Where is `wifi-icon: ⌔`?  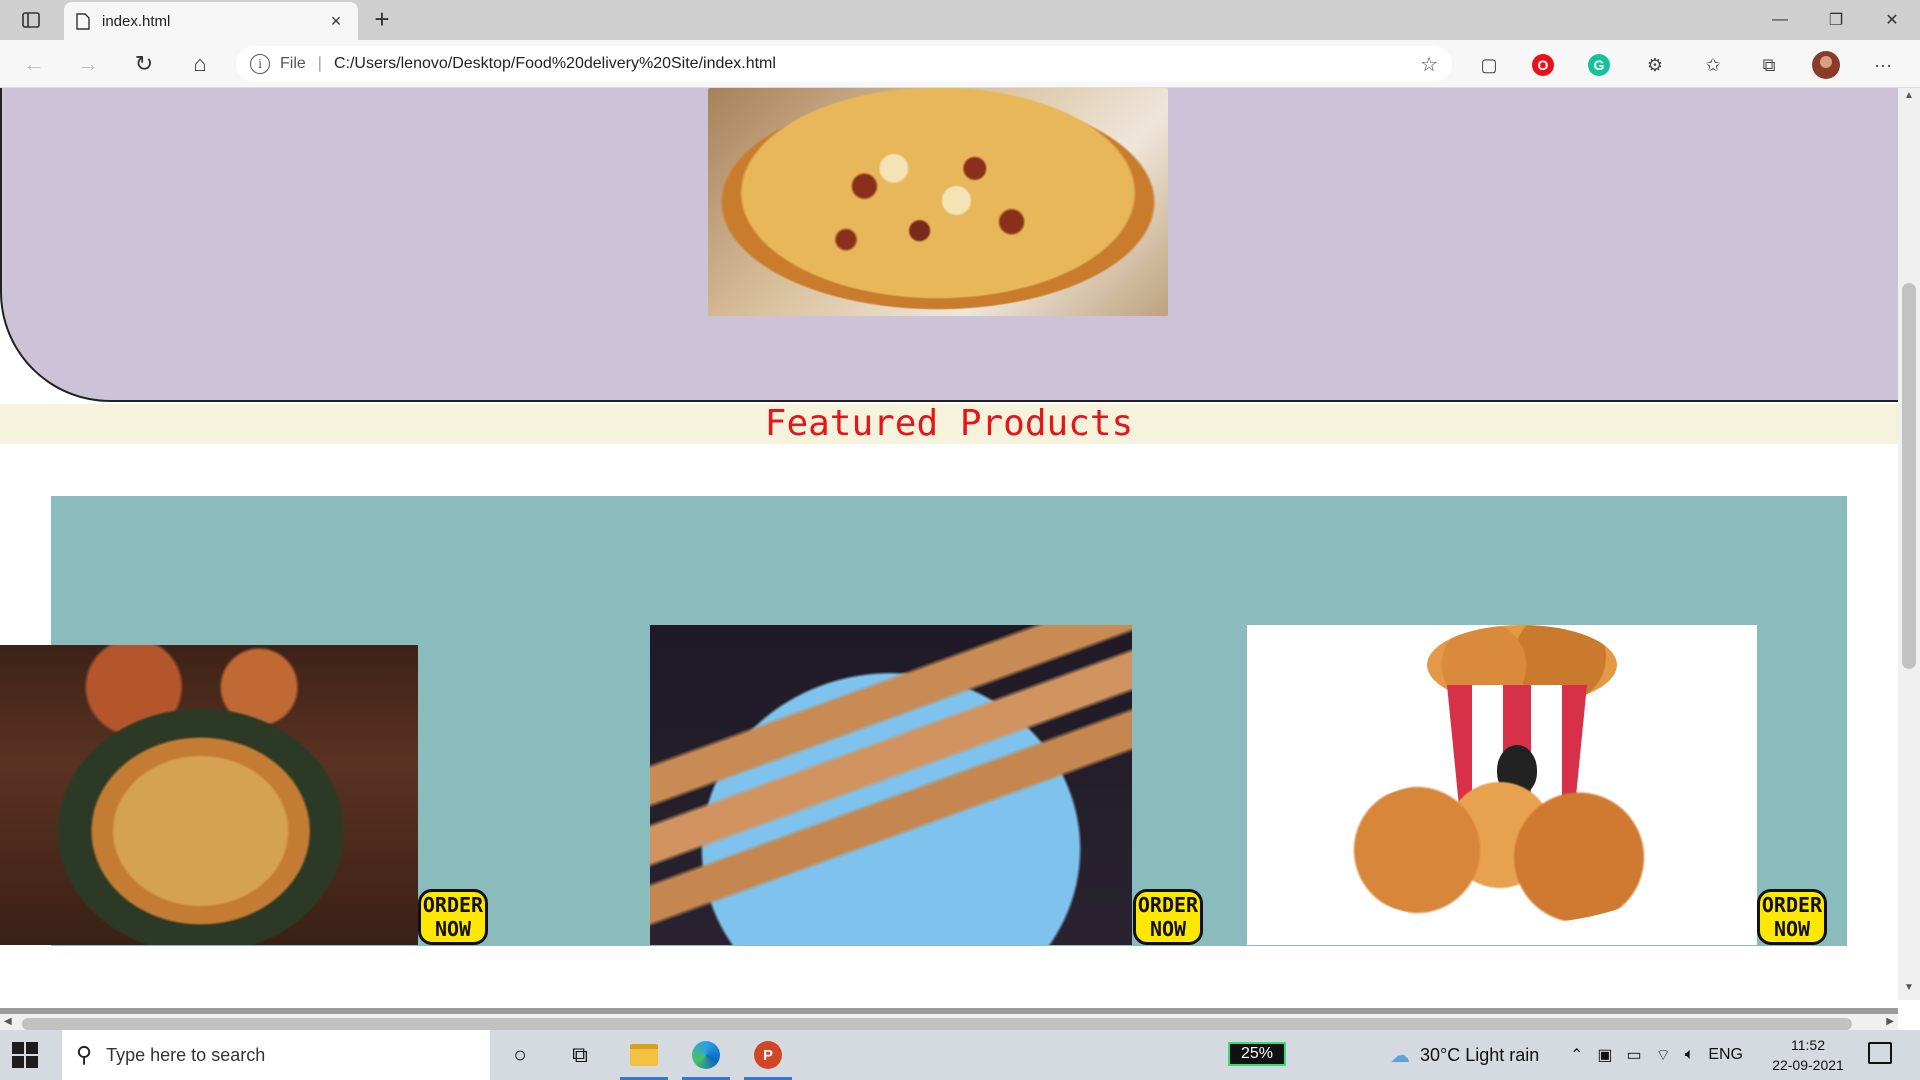 wifi-icon: ⌔ is located at coordinates (1663, 1055).